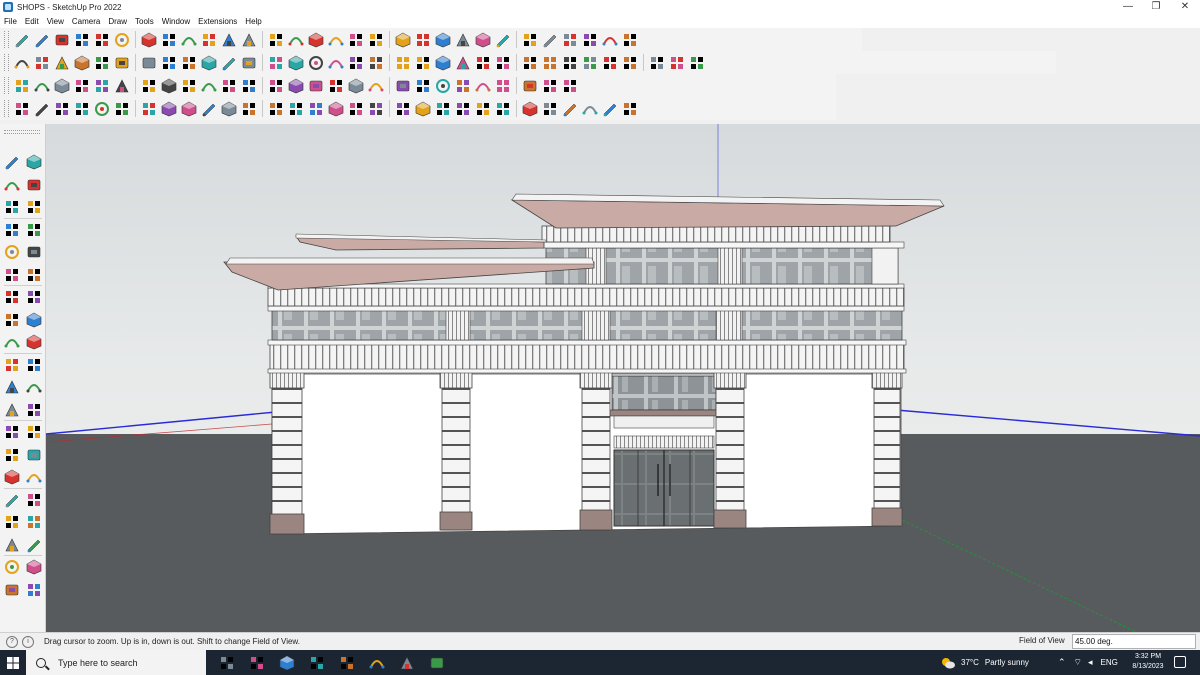  What do you see at coordinates (12, 365) in the screenshot?
I see `rotate-tool-button` at bounding box center [12, 365].